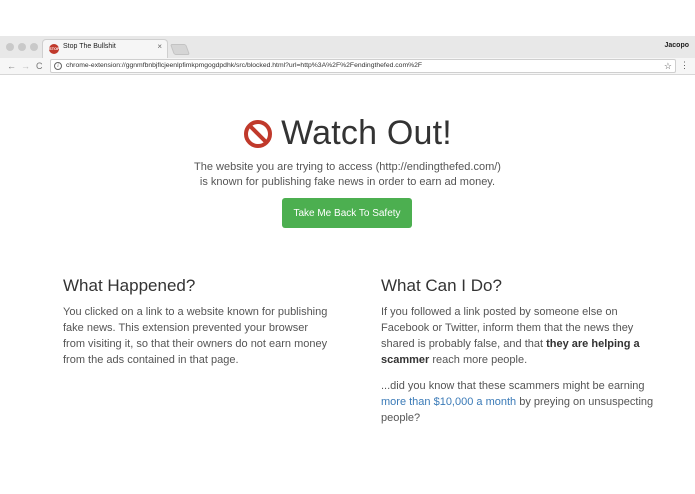 This screenshot has height=494, width=695. I want to click on window-zoom-dot, so click(34, 47).